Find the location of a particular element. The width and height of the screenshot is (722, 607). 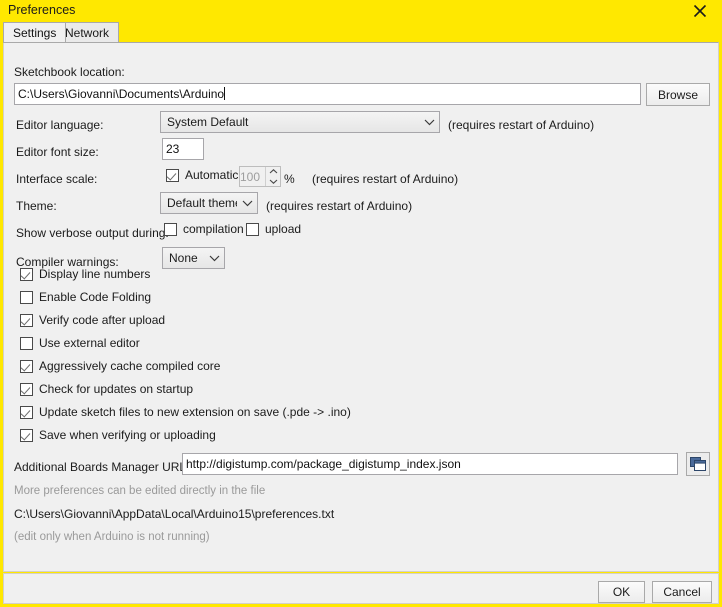

option-label: Display line numbers is located at coordinates (95, 274).